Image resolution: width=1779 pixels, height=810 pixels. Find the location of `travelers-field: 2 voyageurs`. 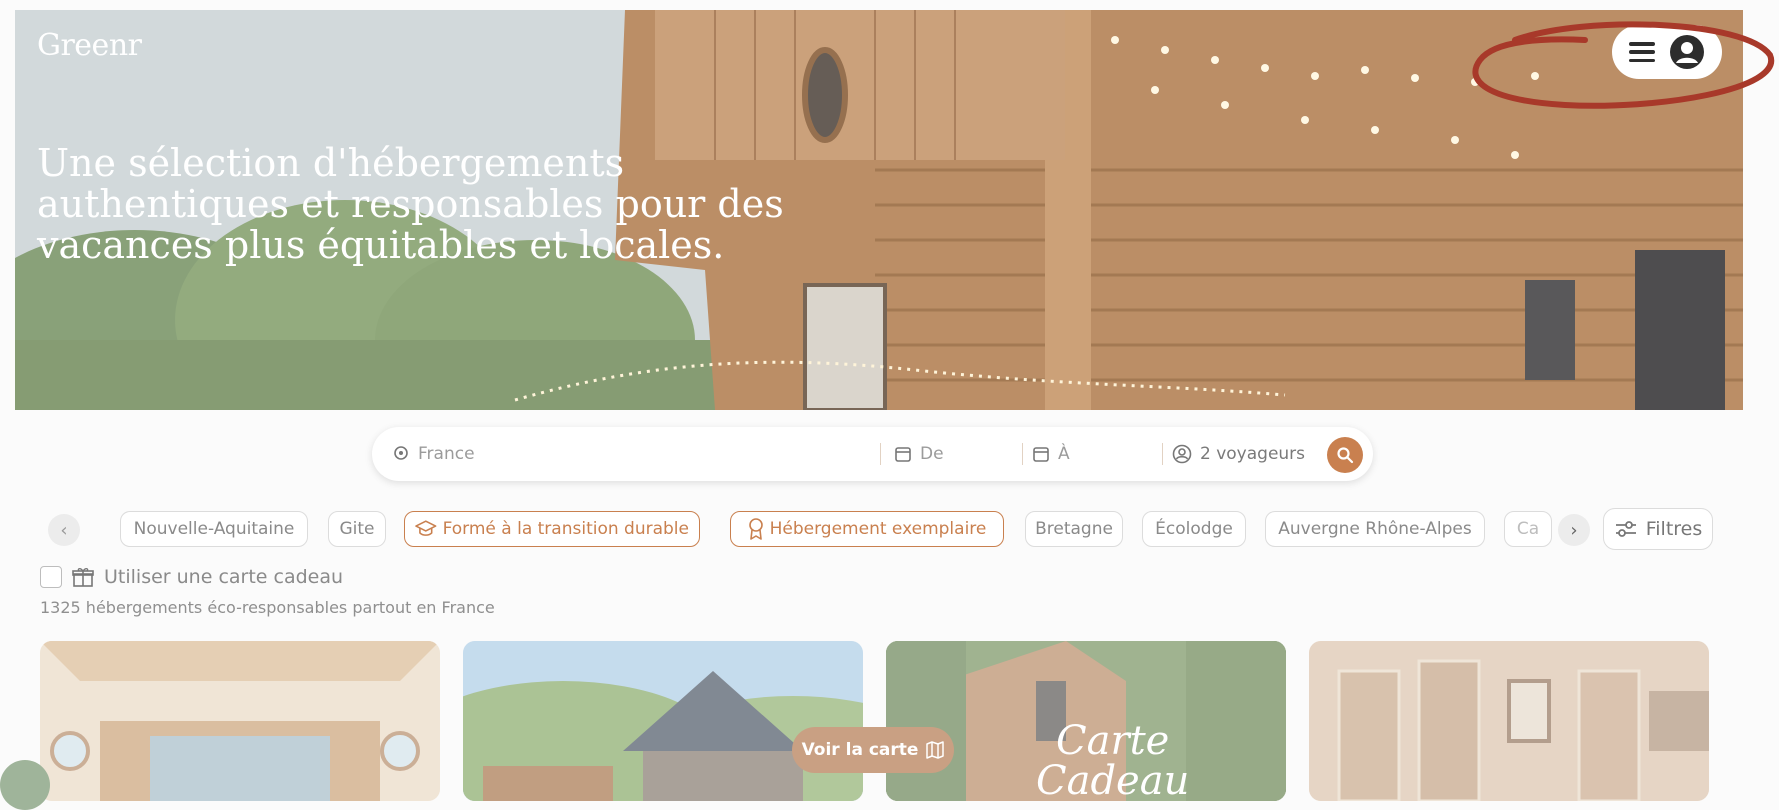

travelers-field: 2 voyageurs is located at coordinates (1238, 454).